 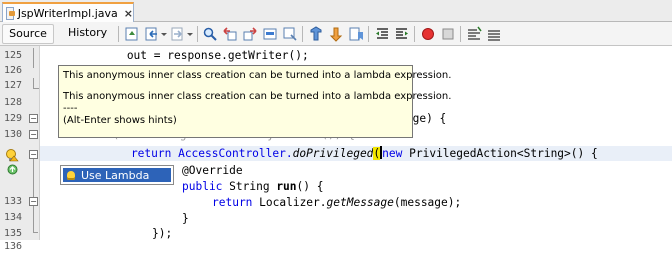 What do you see at coordinates (402, 34) in the screenshot?
I see `shift-line-right-icon` at bounding box center [402, 34].